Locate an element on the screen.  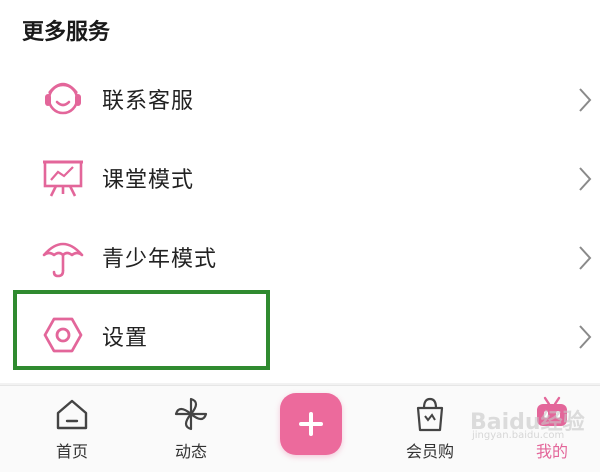
menu-item-label: 课堂模式 is located at coordinates (148, 180).